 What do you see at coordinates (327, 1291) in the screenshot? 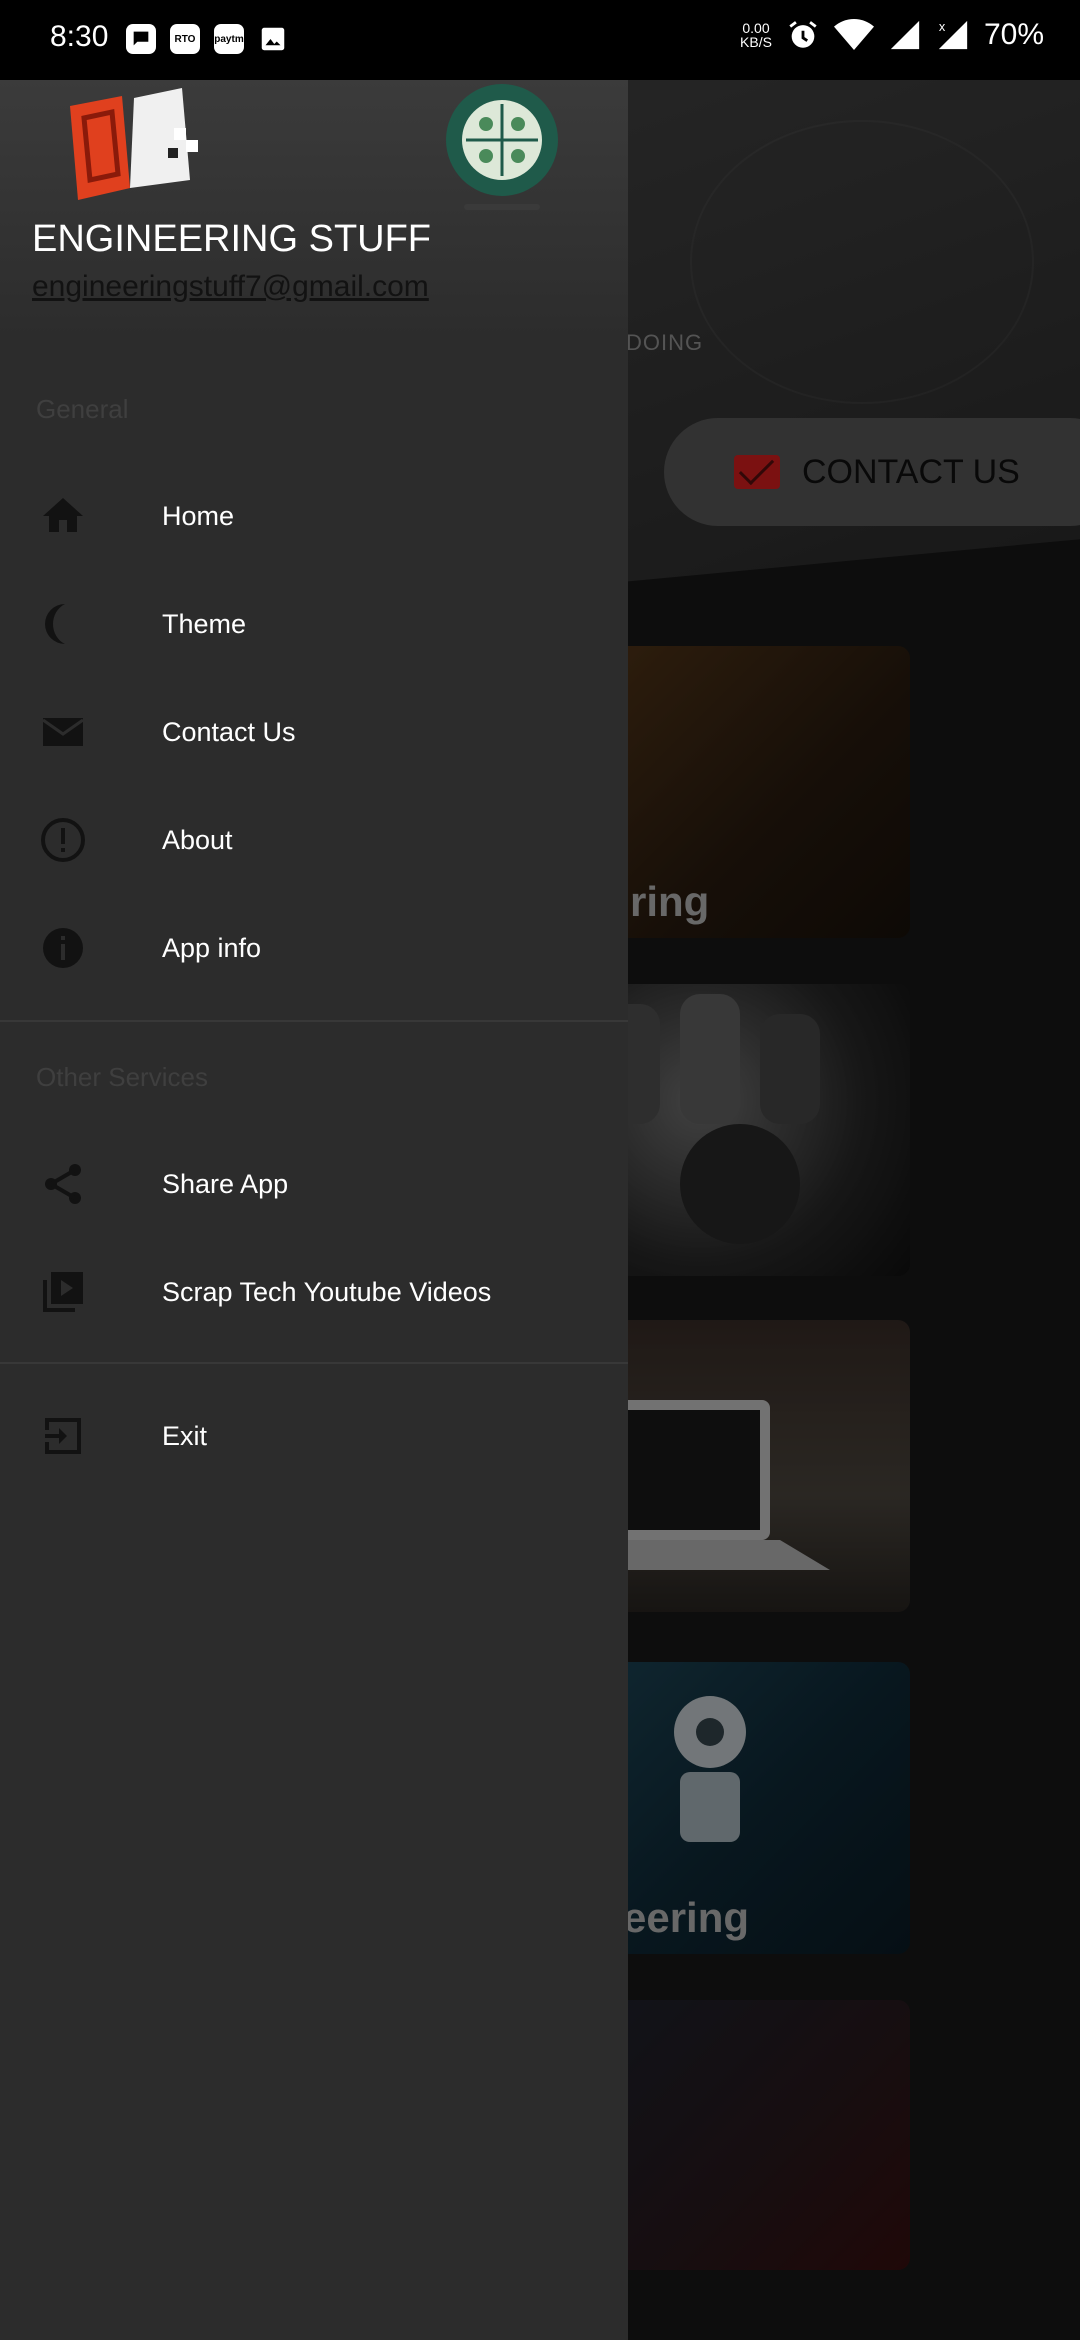
I see `drawer-item-label: Scrap Tech Youtube Videos` at bounding box center [327, 1291].